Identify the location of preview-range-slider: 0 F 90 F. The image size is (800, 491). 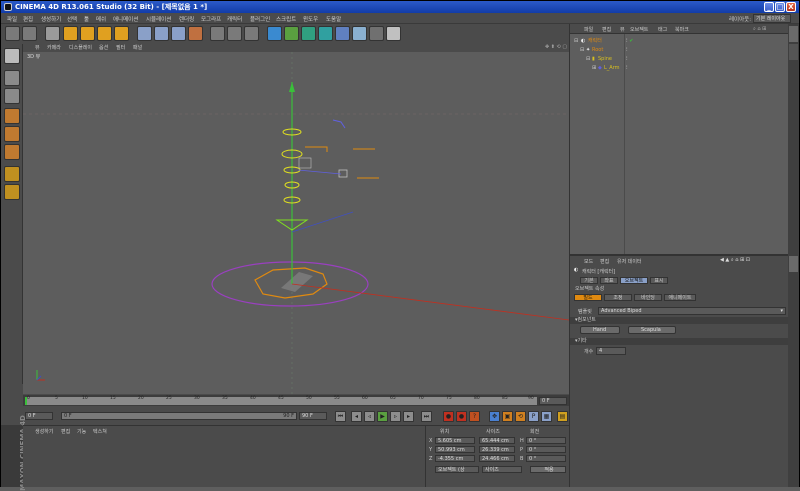
(179, 416).